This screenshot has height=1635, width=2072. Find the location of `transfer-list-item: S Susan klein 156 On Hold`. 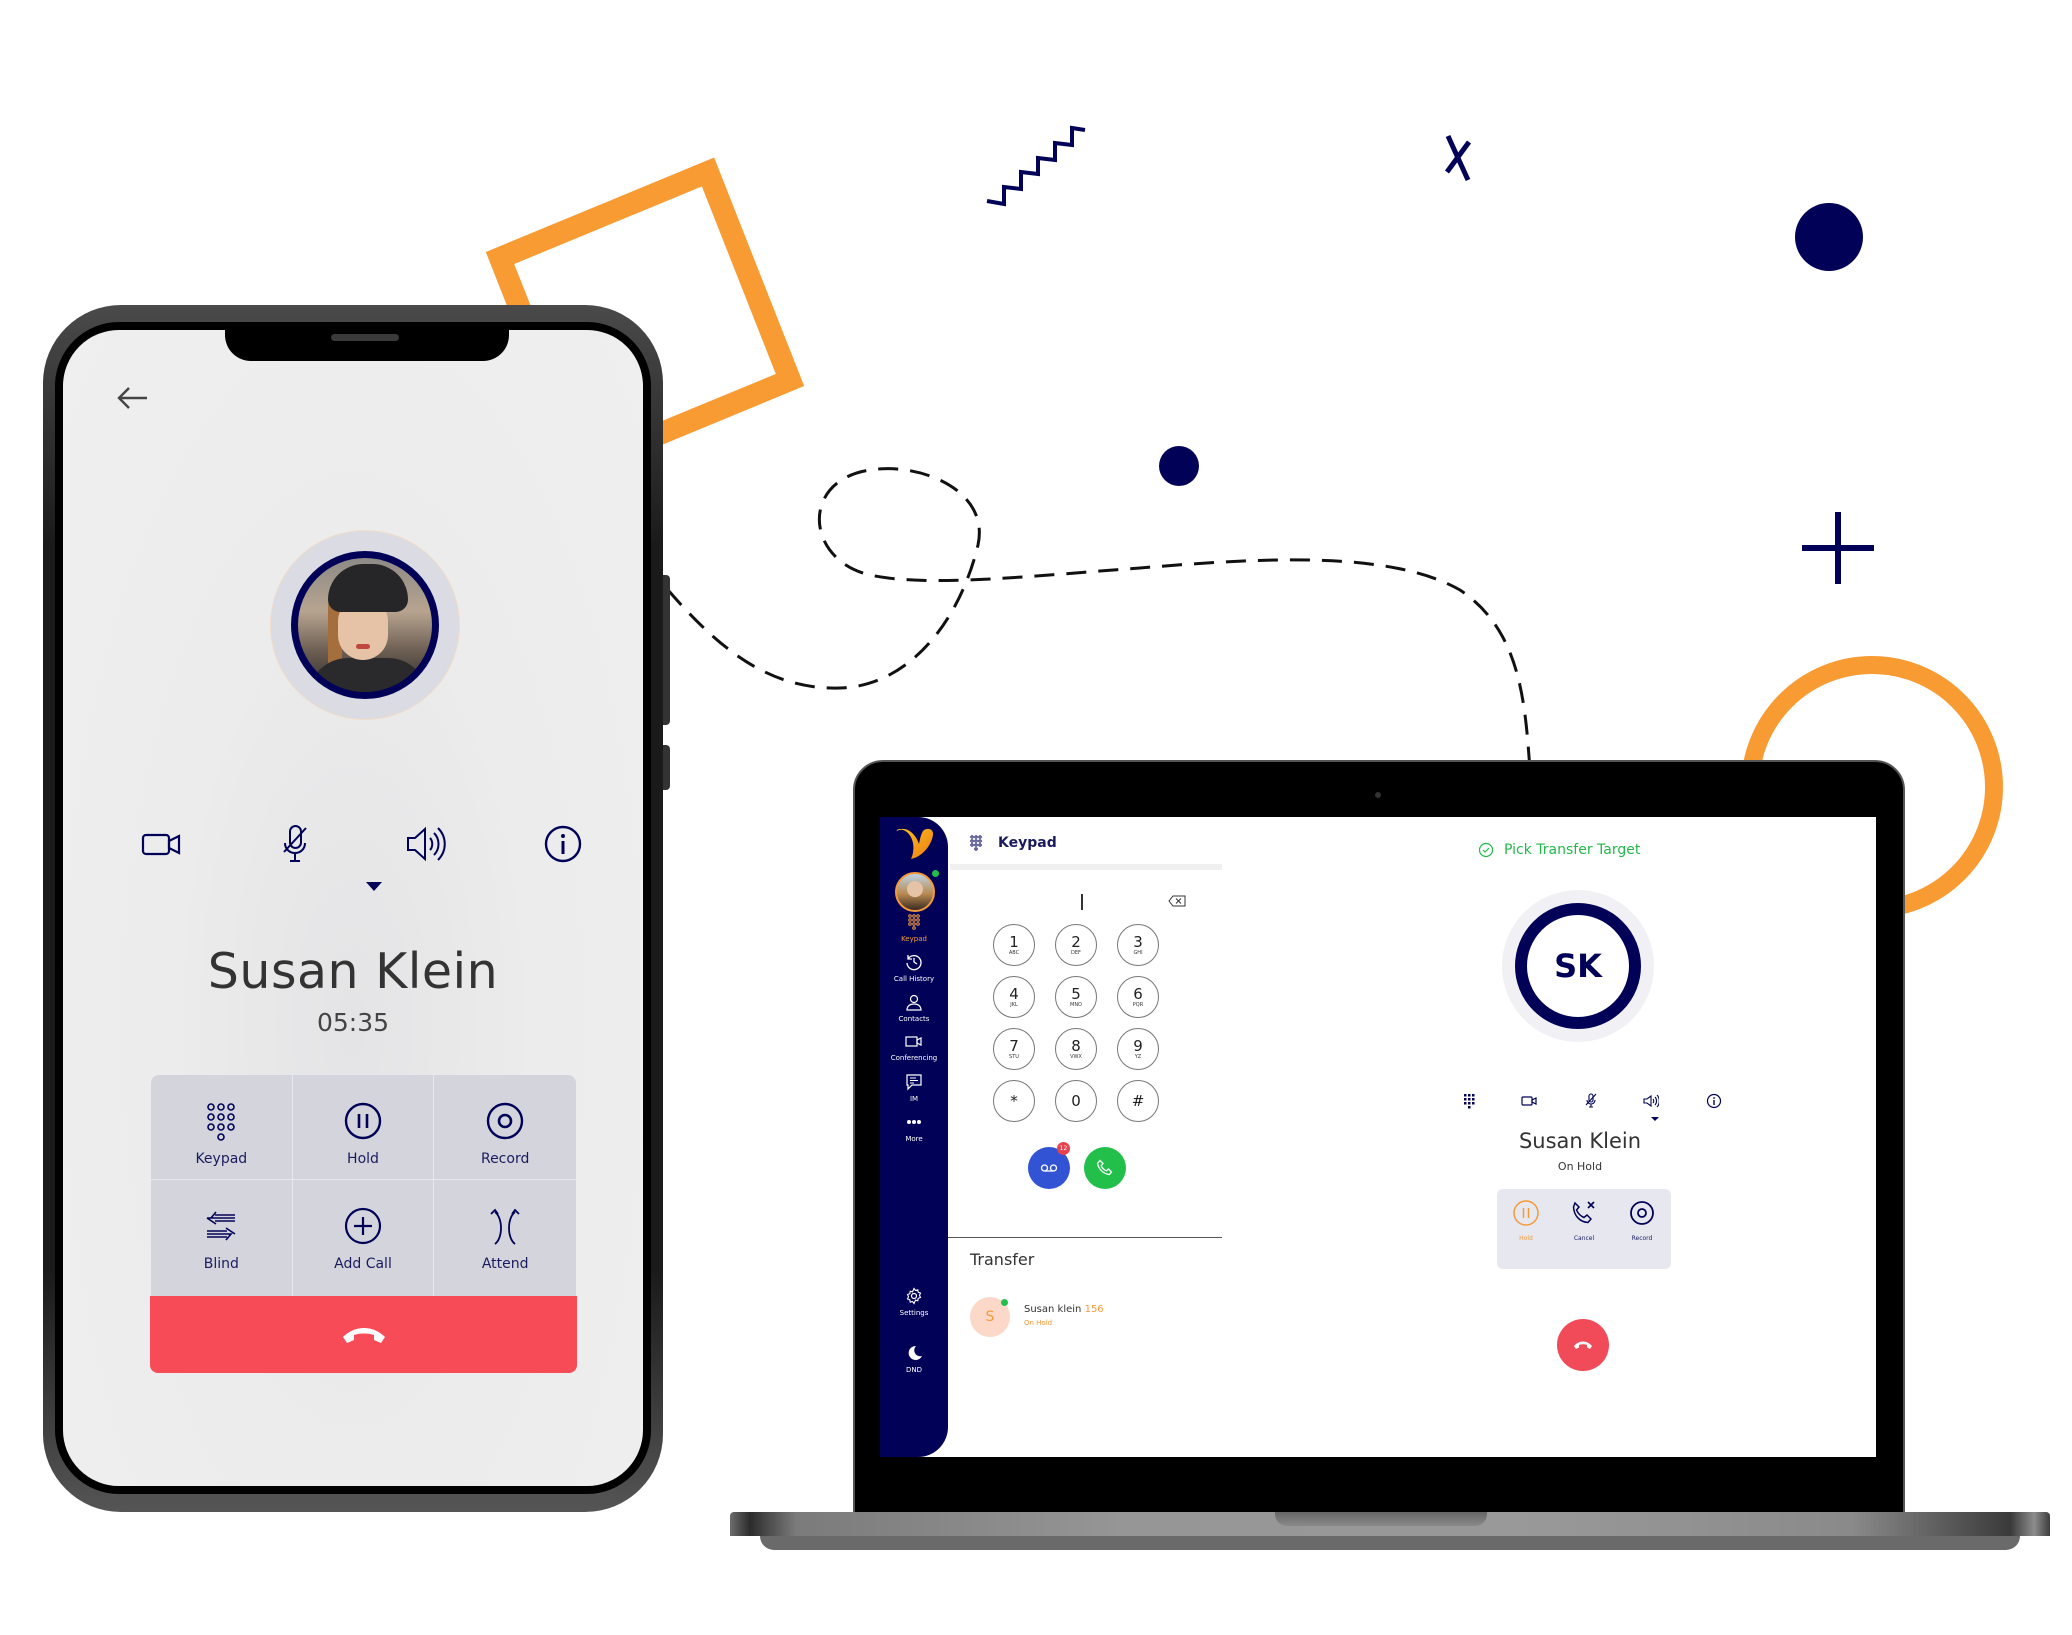

transfer-list-item: S Susan klein 156 On Hold is located at coordinates (1070, 1318).